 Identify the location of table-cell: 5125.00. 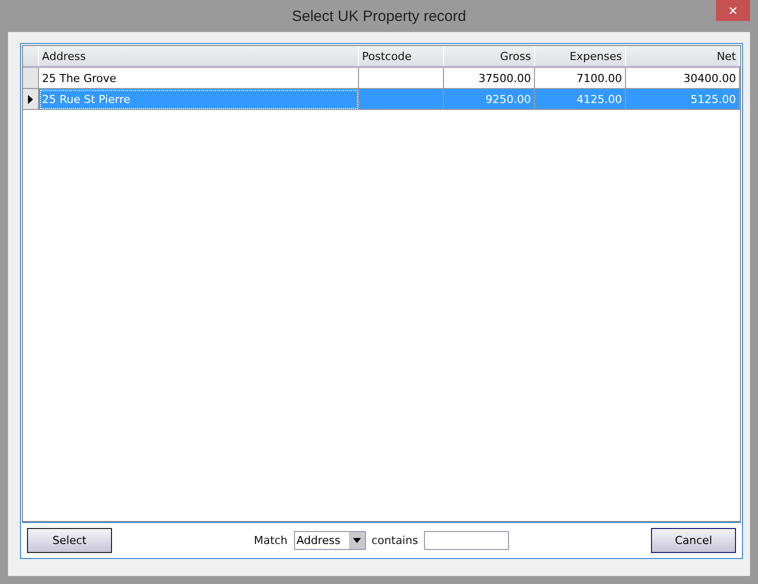
(683, 99).